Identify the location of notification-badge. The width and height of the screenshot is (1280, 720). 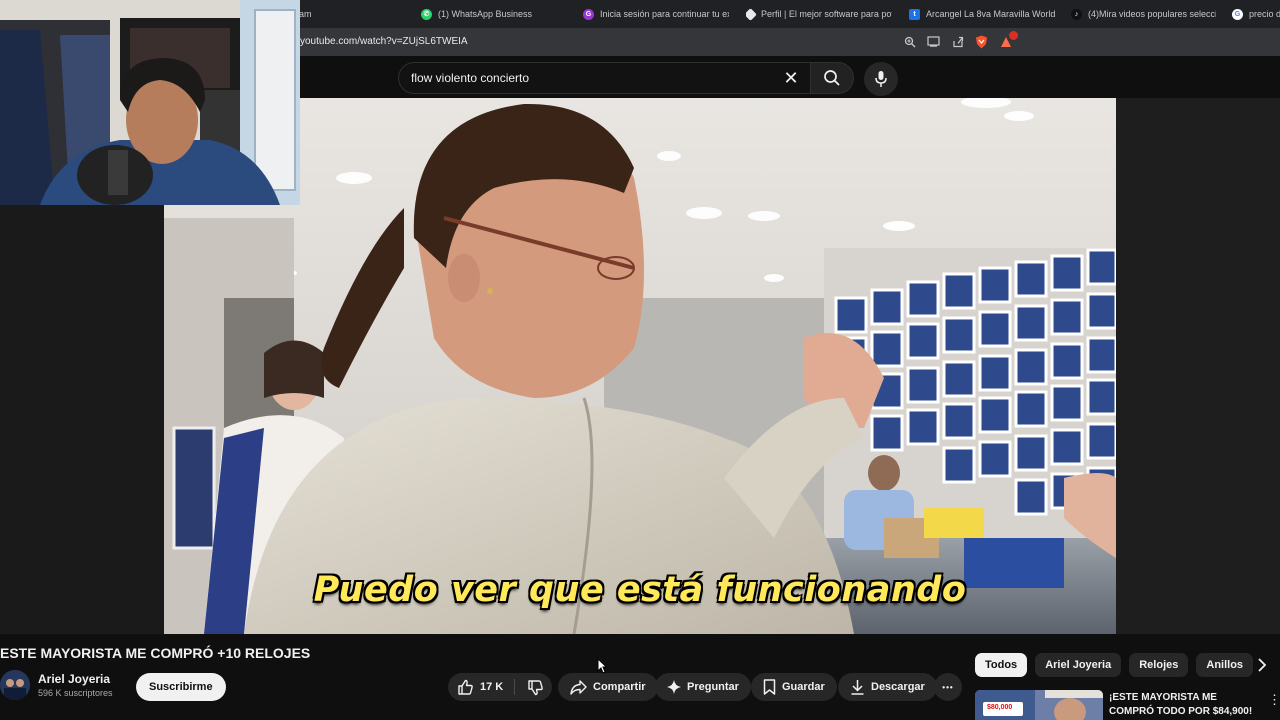
(1013, 35).